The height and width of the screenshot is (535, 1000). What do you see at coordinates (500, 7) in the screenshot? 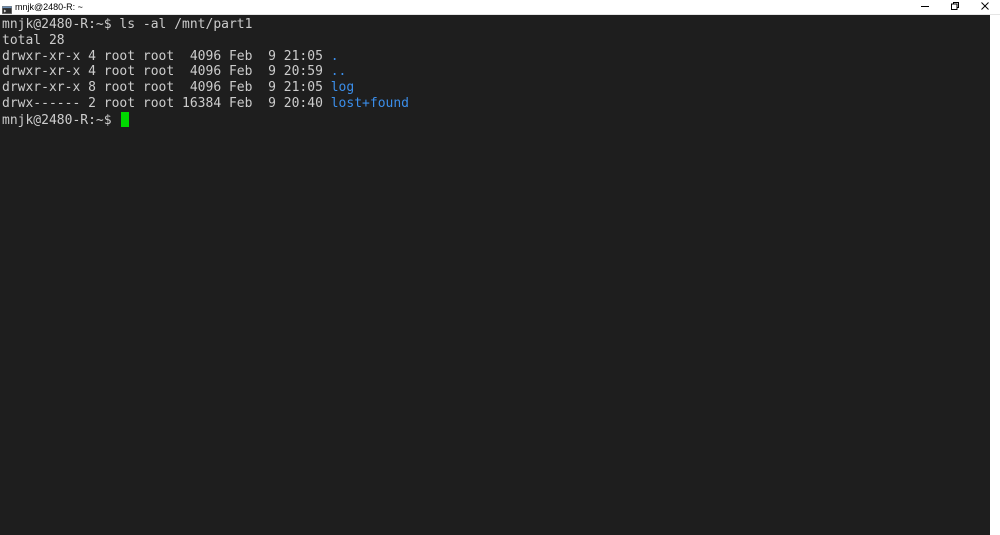
I see `title-bar: mnjk@2480-R: ~` at bounding box center [500, 7].